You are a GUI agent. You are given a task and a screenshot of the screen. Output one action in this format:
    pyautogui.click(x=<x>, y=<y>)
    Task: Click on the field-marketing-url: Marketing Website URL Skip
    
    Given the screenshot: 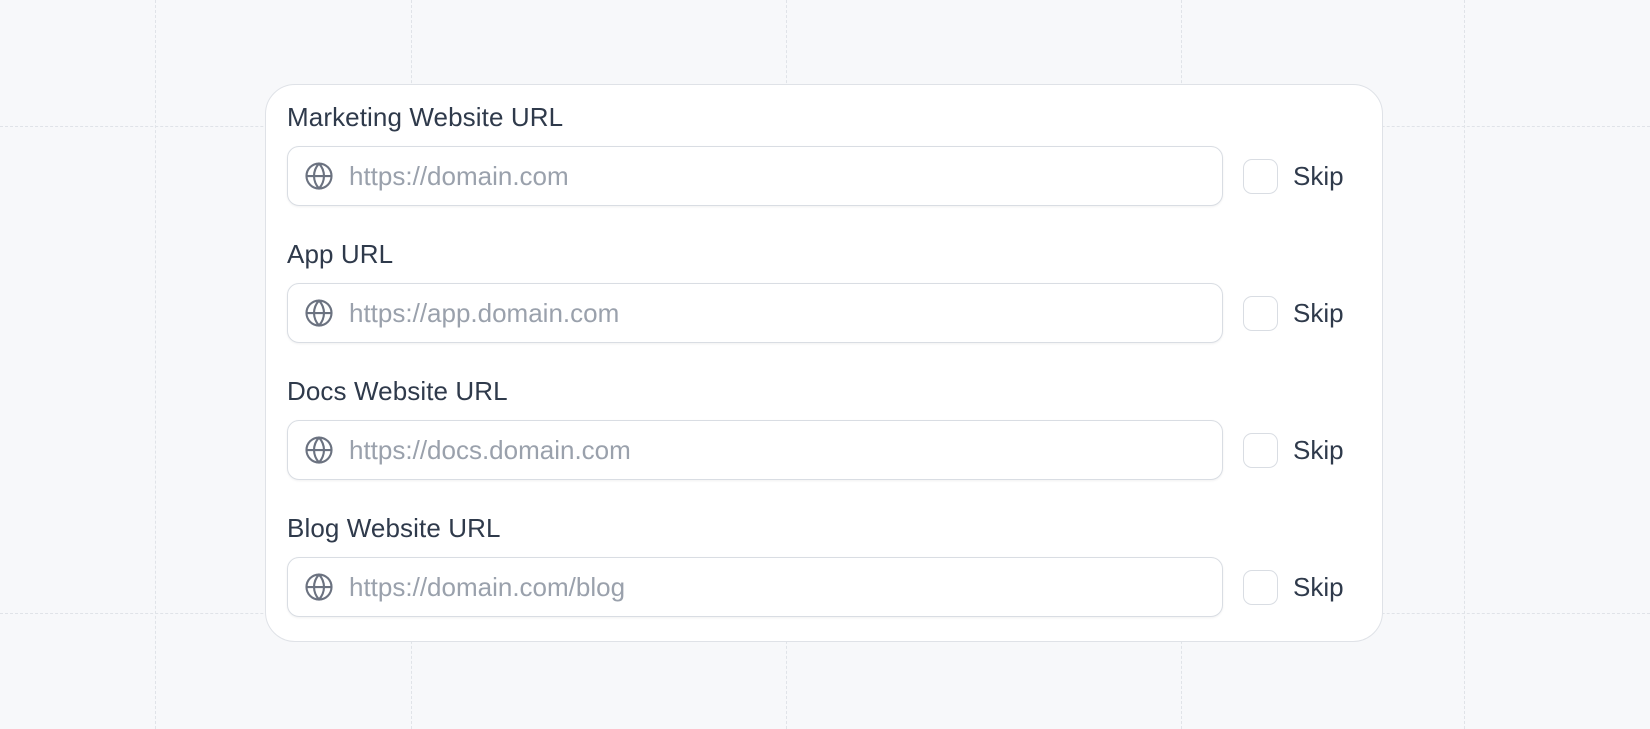 What is the action you would take?
    pyautogui.click(x=834, y=165)
    